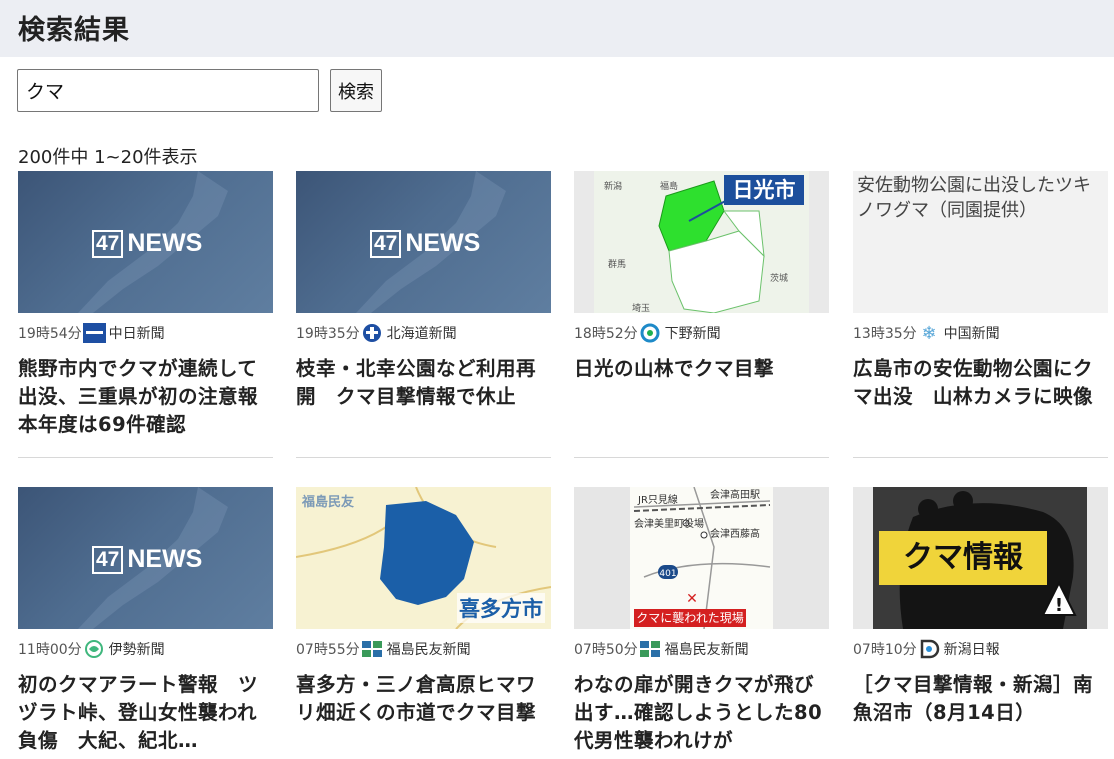  Describe the element at coordinates (423, 558) in the screenshot. I see `thumbnail-kitakata-map: 福島民友 喜多方市` at that location.